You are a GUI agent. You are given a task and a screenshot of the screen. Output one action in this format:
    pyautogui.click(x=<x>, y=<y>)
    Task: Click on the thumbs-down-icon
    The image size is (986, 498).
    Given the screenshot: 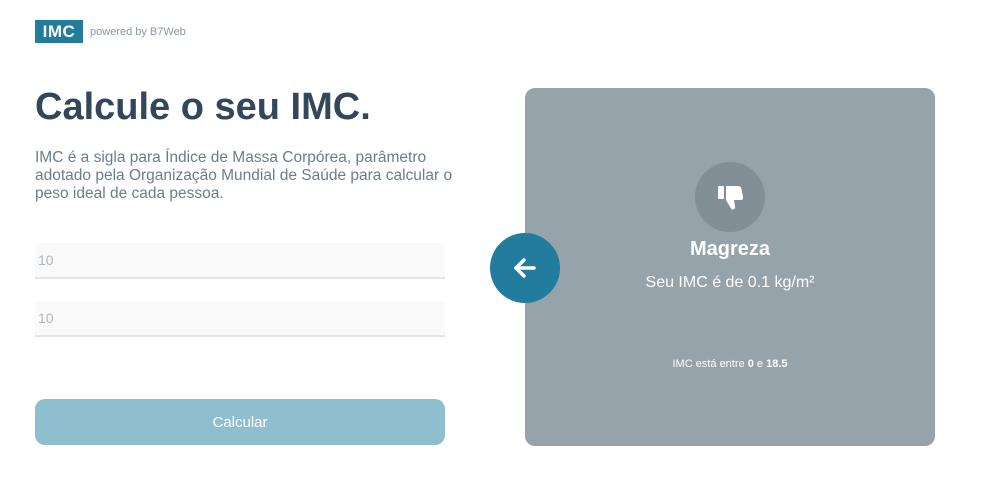 What is the action you would take?
    pyautogui.click(x=731, y=198)
    